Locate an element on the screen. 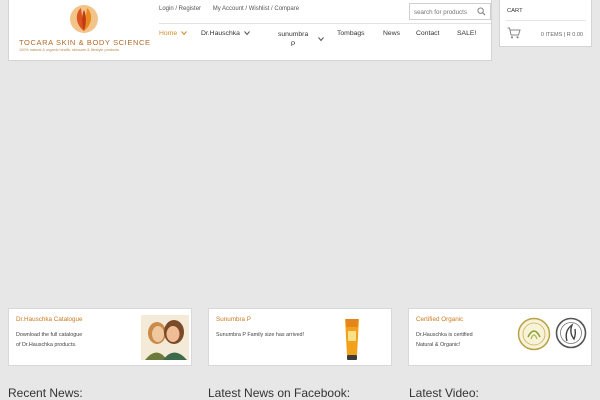 Image resolution: width=600 pixels, height=400 pixels. nav-dr-hauschka: Dr.Hauschka is located at coordinates (225, 33).